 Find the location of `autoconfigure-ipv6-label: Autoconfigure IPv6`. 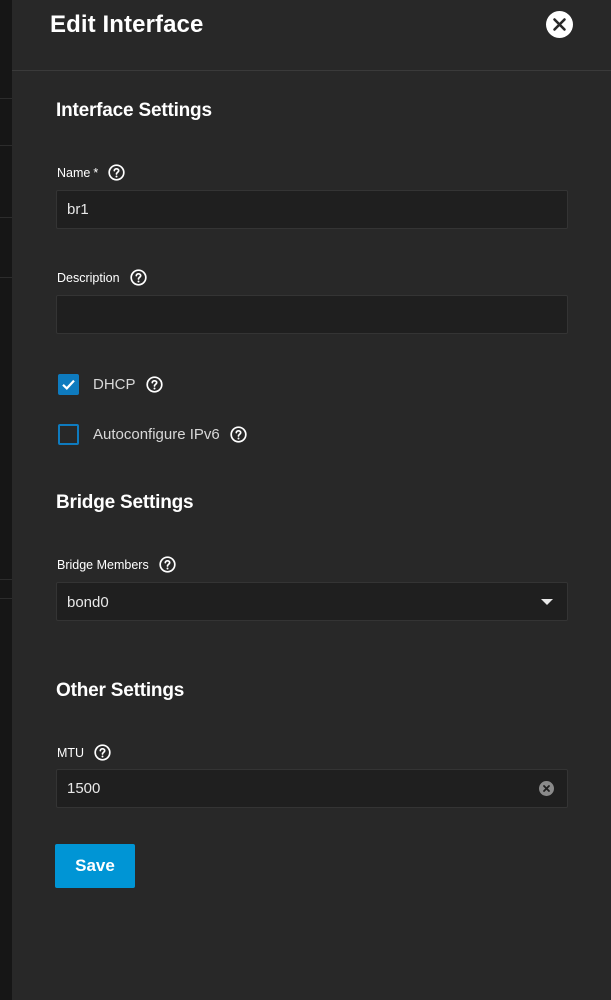

autoconfigure-ipv6-label: Autoconfigure IPv6 is located at coordinates (156, 434).